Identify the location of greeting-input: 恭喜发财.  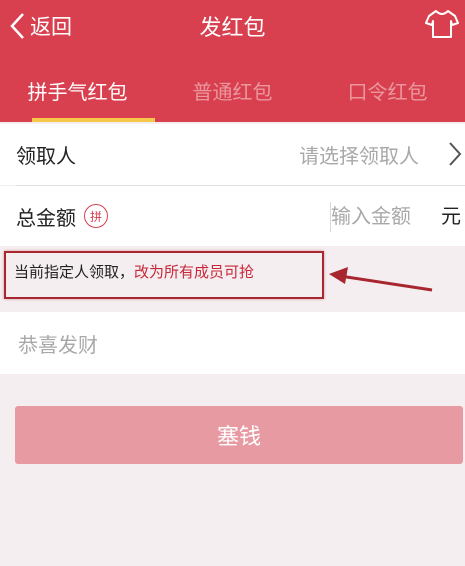
(58, 343).